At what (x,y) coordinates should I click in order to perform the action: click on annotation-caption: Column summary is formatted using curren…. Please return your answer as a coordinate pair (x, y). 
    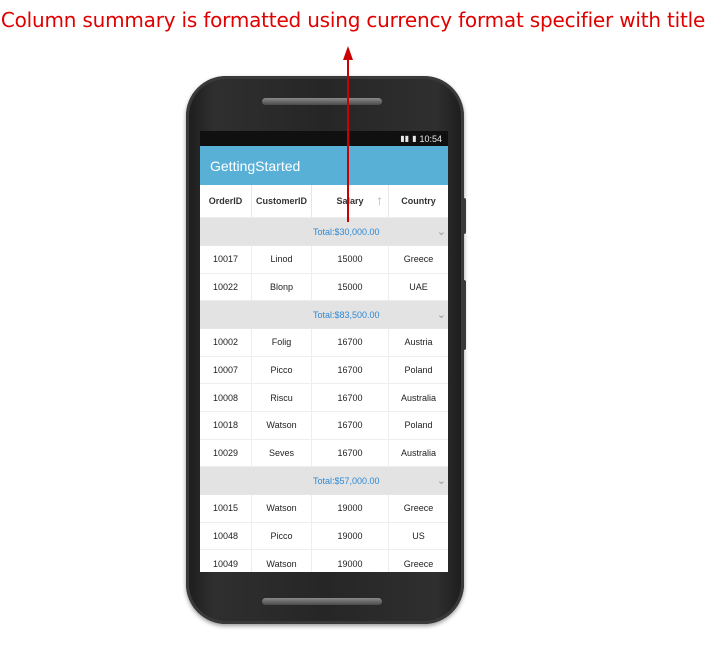
    Looking at the image, I should click on (353, 20).